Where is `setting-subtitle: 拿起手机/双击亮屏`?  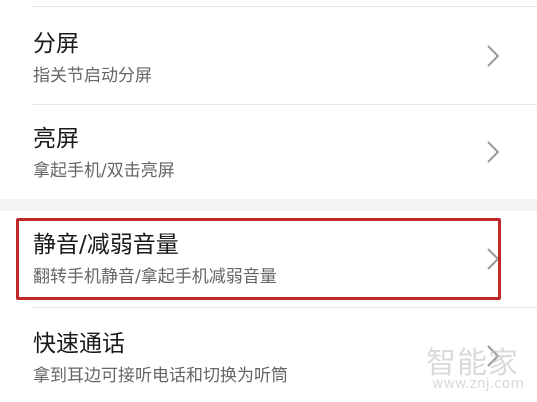 setting-subtitle: 拿起手机/双击亮屏 is located at coordinates (104, 171).